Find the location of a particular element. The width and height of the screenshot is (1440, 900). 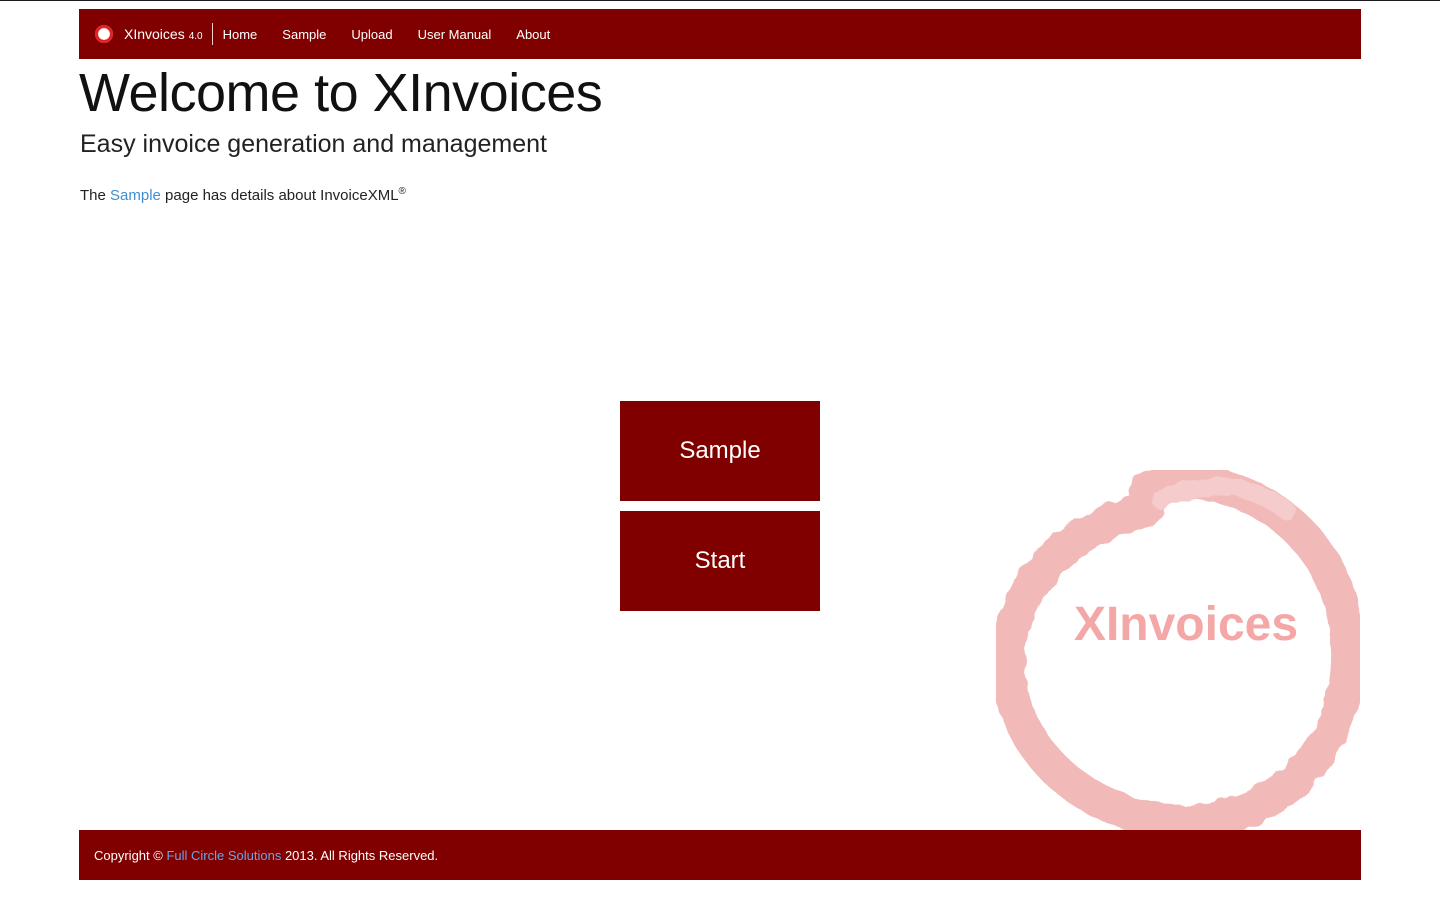

intro-sample-link: Sample is located at coordinates (135, 195).